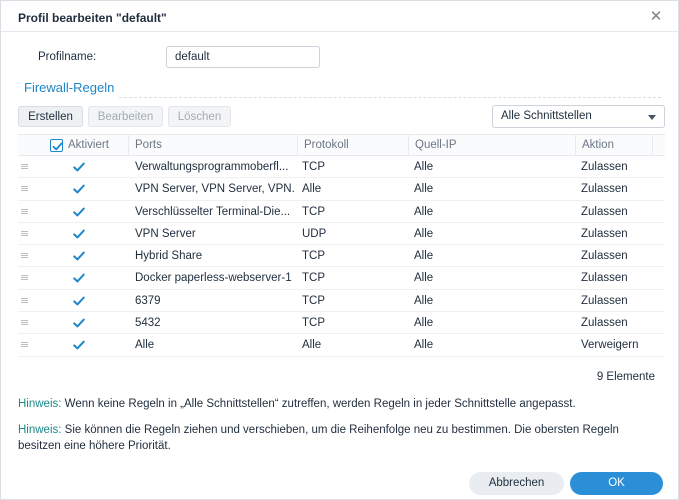 The image size is (679, 500). What do you see at coordinates (625, 377) in the screenshot?
I see `item-count: 9 Elemente` at bounding box center [625, 377].